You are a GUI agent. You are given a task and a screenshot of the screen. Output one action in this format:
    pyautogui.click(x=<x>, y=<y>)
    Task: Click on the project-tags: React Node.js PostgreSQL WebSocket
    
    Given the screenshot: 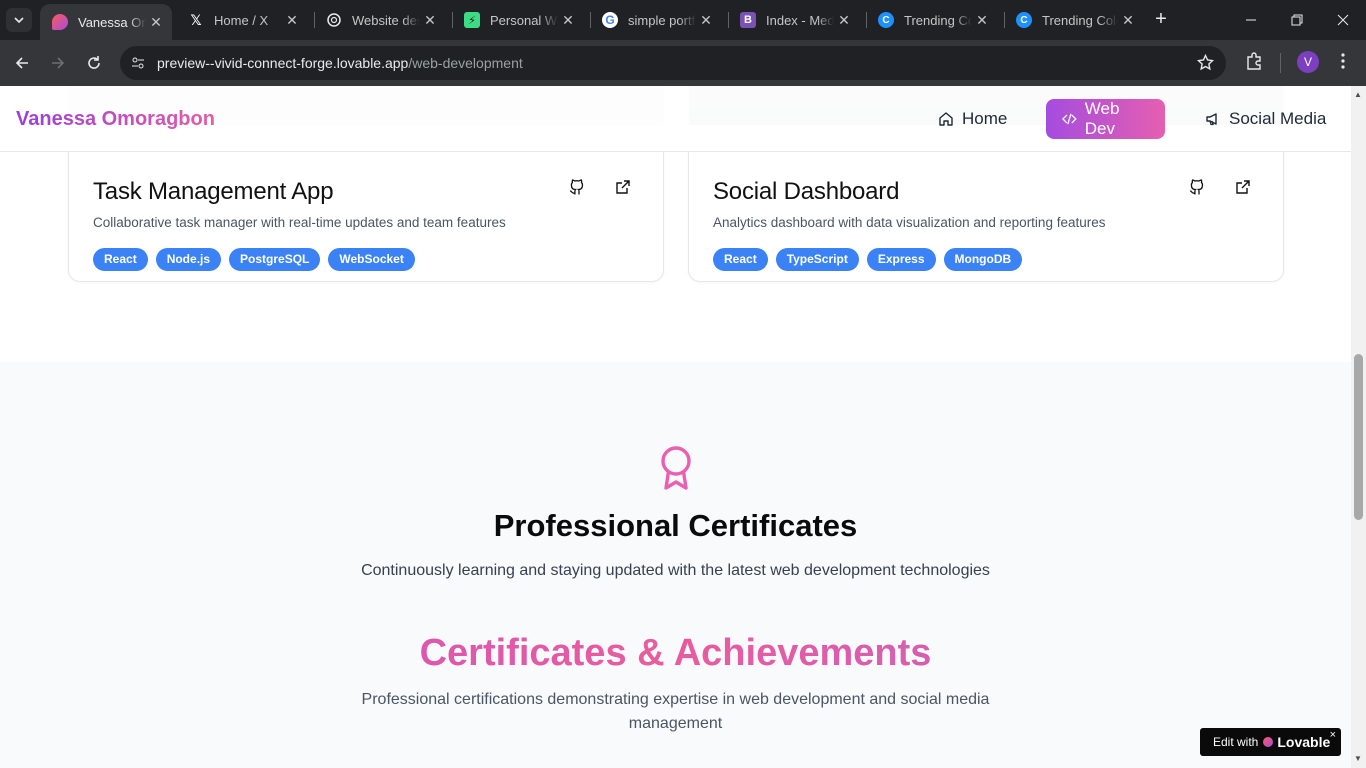 What is the action you would take?
    pyautogui.click(x=254, y=259)
    